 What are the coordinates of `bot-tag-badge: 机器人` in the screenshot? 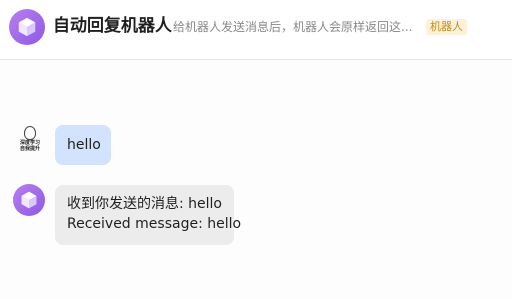 It's located at (446, 27).